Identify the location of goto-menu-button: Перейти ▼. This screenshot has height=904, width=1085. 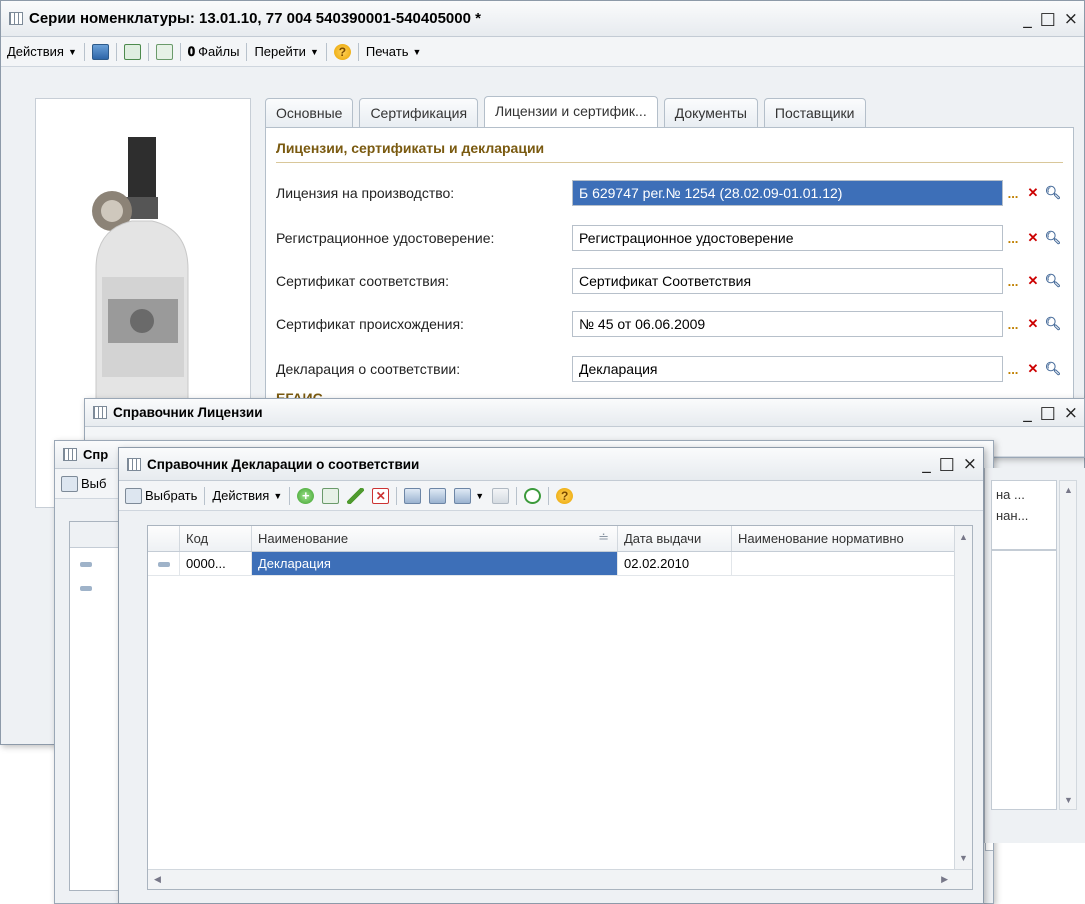
(286, 51).